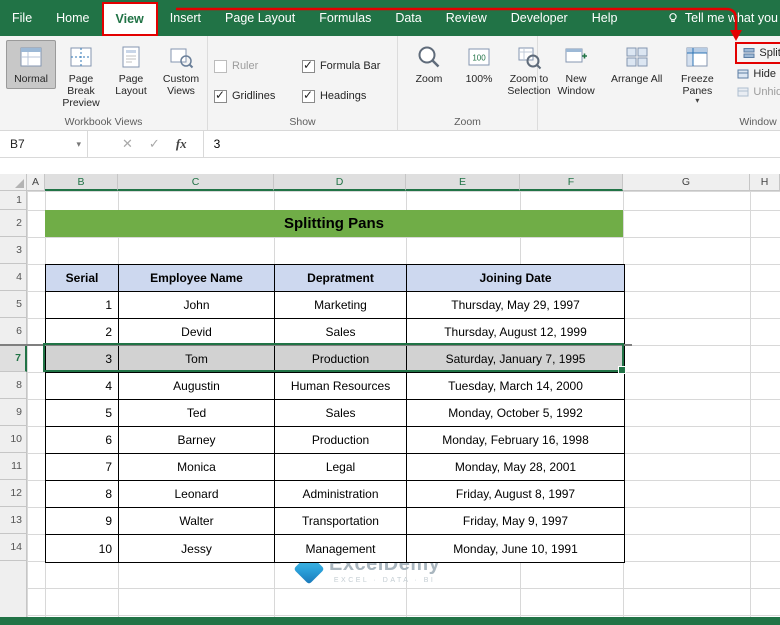 This screenshot has height=625, width=780. I want to click on tab-developer: Developer, so click(539, 18).